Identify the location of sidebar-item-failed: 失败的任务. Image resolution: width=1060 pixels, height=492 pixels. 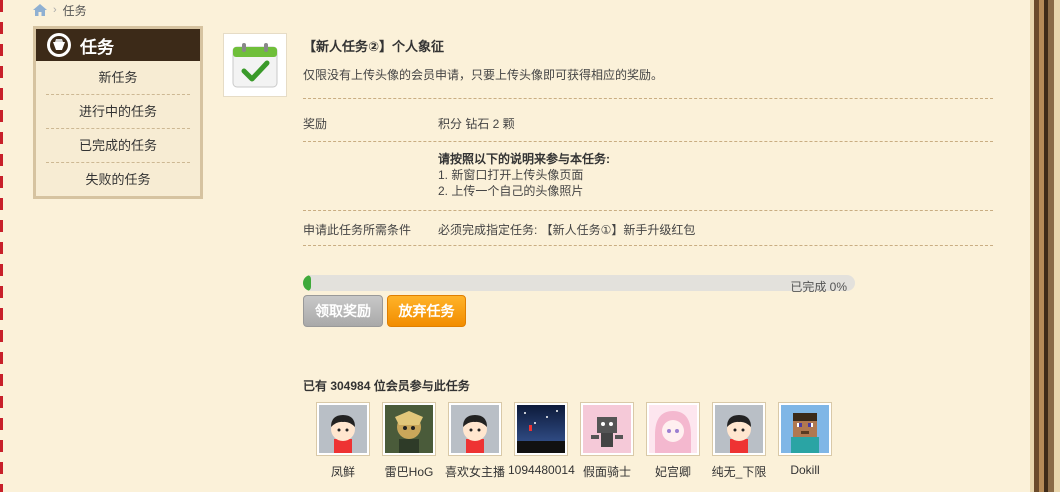
(118, 180).